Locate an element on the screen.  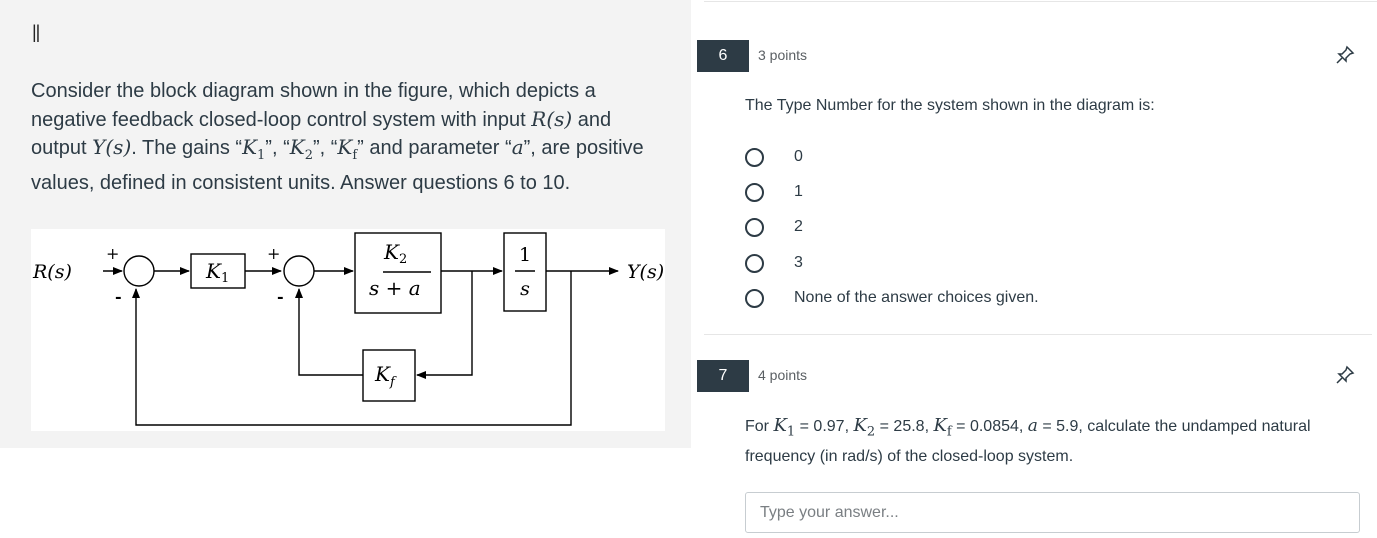
sum2-plus-sign: + is located at coordinates (273, 253).